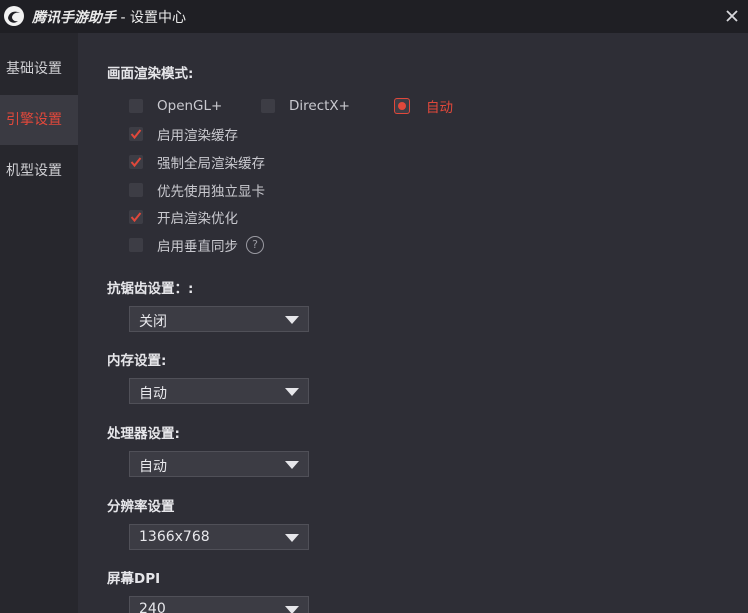 This screenshot has width=748, height=613. I want to click on dpi-select: 240, so click(219, 604).